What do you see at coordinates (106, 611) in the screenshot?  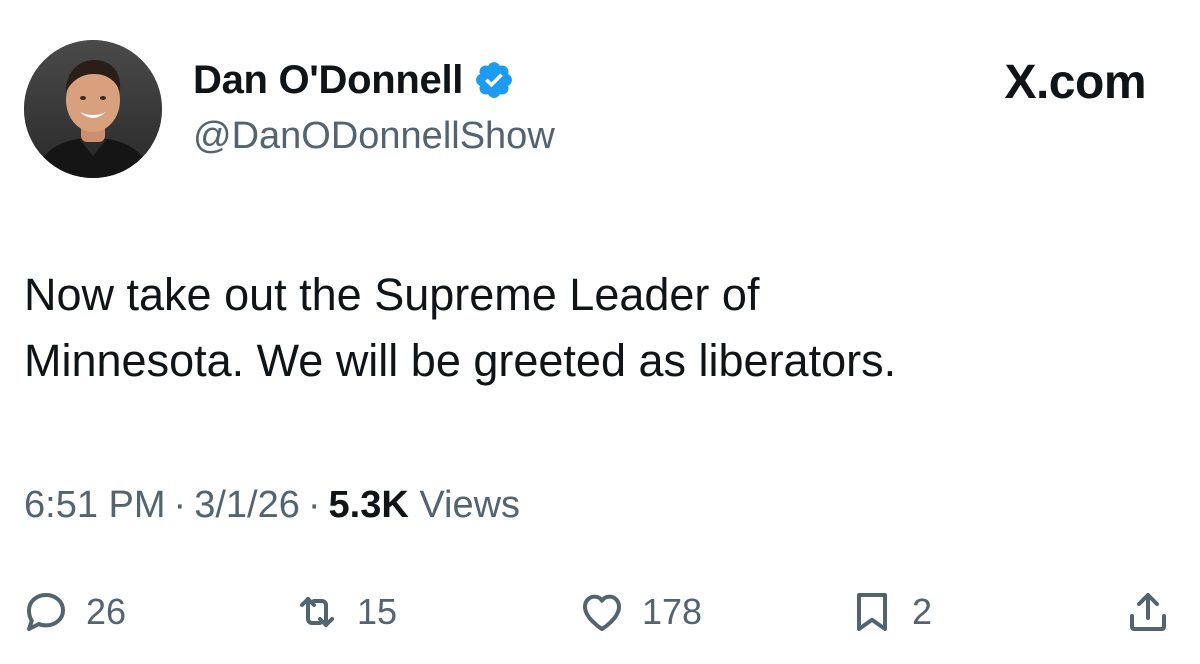 I see `reply-count: 26` at bounding box center [106, 611].